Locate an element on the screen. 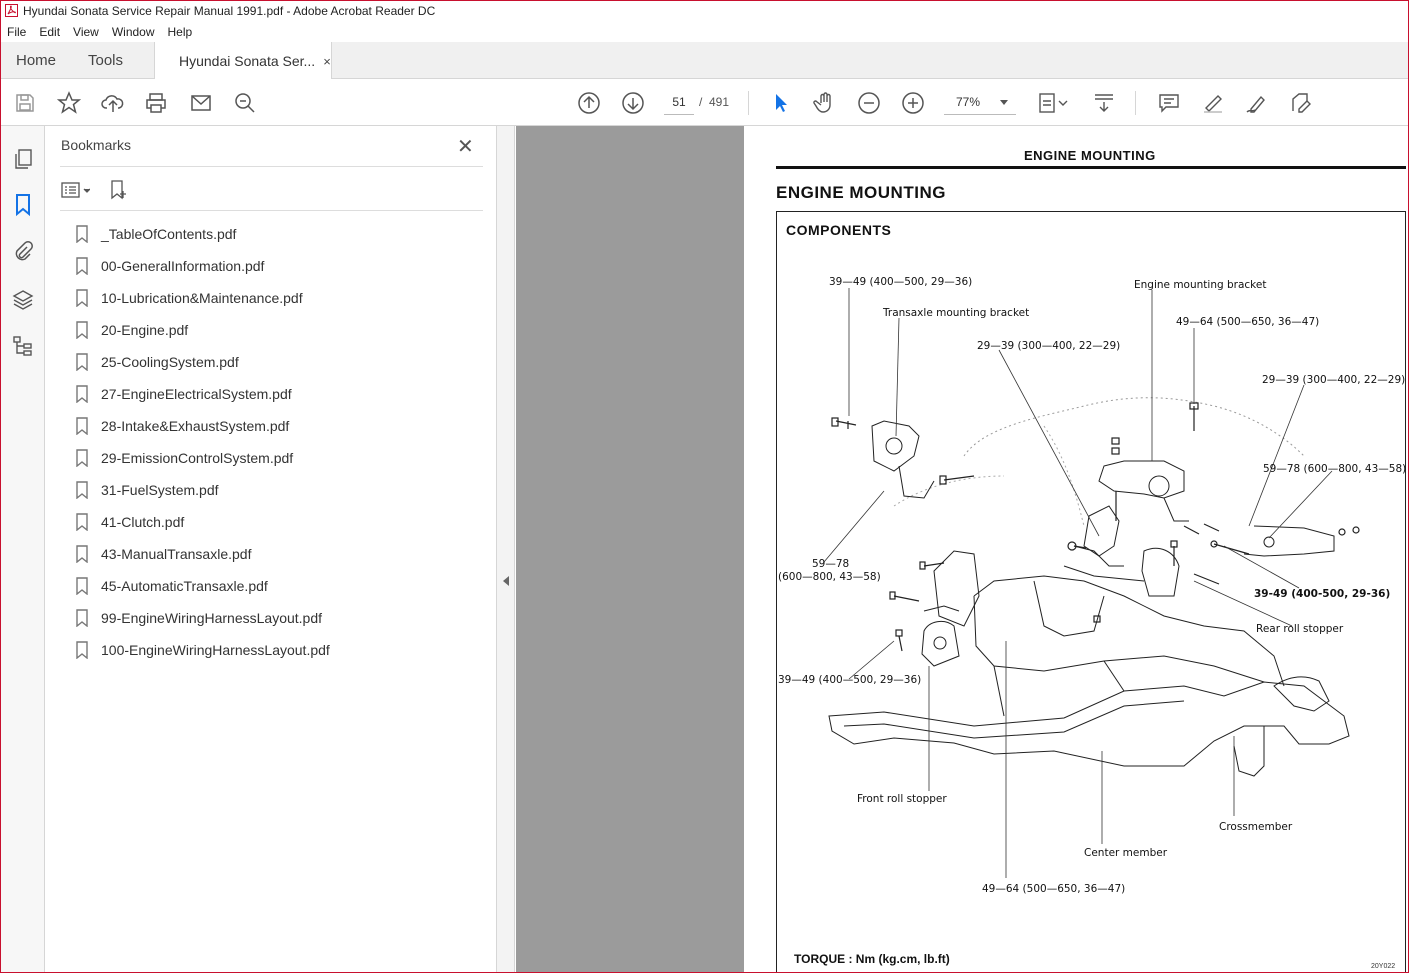  bookmark-item: 45-AutomaticTransaxle.pdf is located at coordinates (280, 586).